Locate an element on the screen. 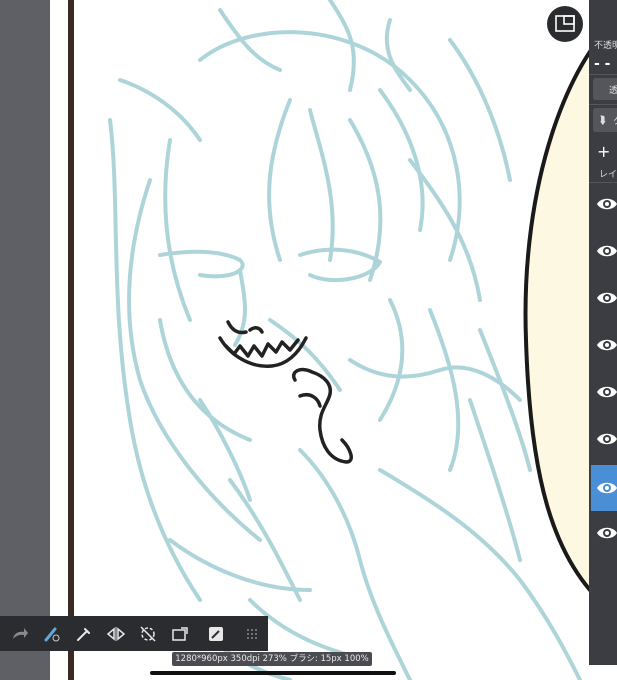 The height and width of the screenshot is (680, 617). redo-icon is located at coordinates (20, 633).